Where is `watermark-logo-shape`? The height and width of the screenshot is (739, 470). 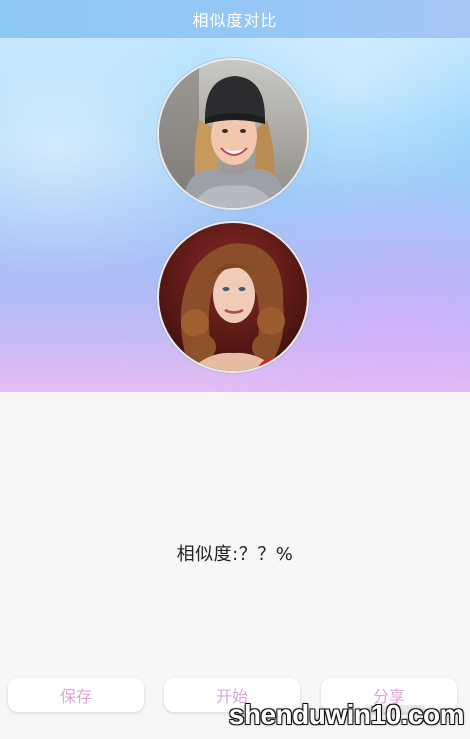
watermark-logo-shape is located at coordinates (396, 710).